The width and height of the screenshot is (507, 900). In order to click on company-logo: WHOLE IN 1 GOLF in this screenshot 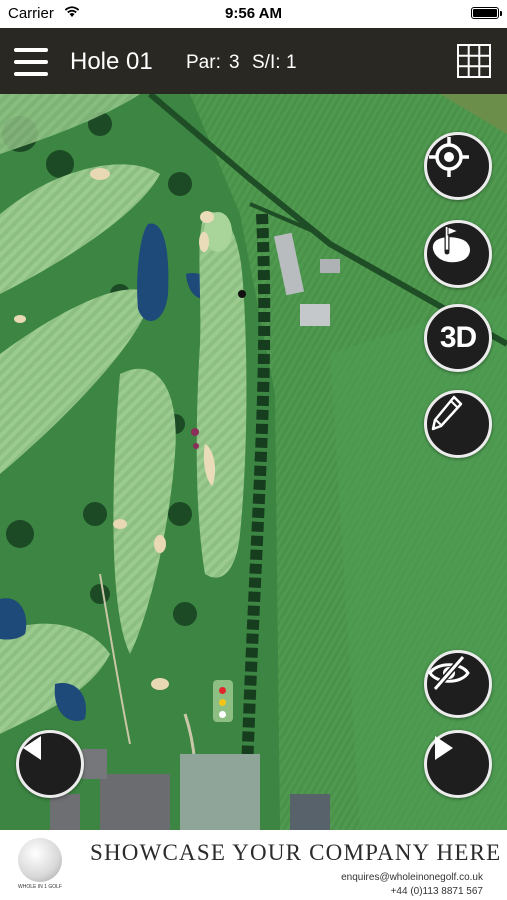, I will do `click(40, 866)`.